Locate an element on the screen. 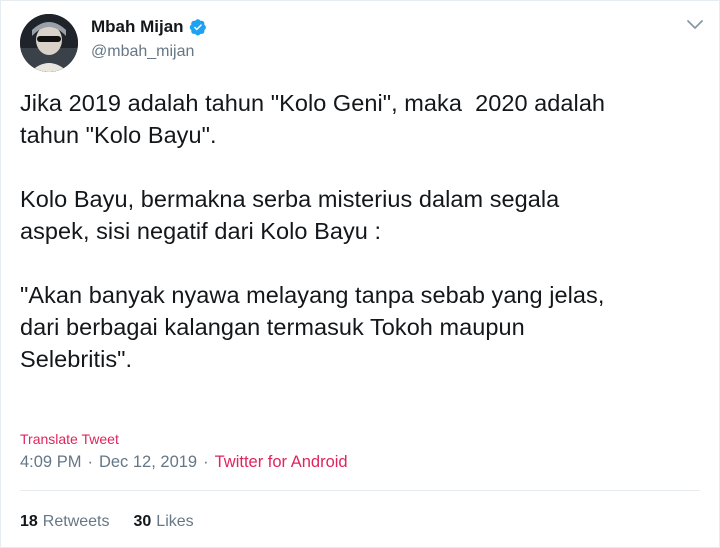 This screenshot has width=720, height=548. tweet-source-link: Twitter for Android is located at coordinates (281, 462).